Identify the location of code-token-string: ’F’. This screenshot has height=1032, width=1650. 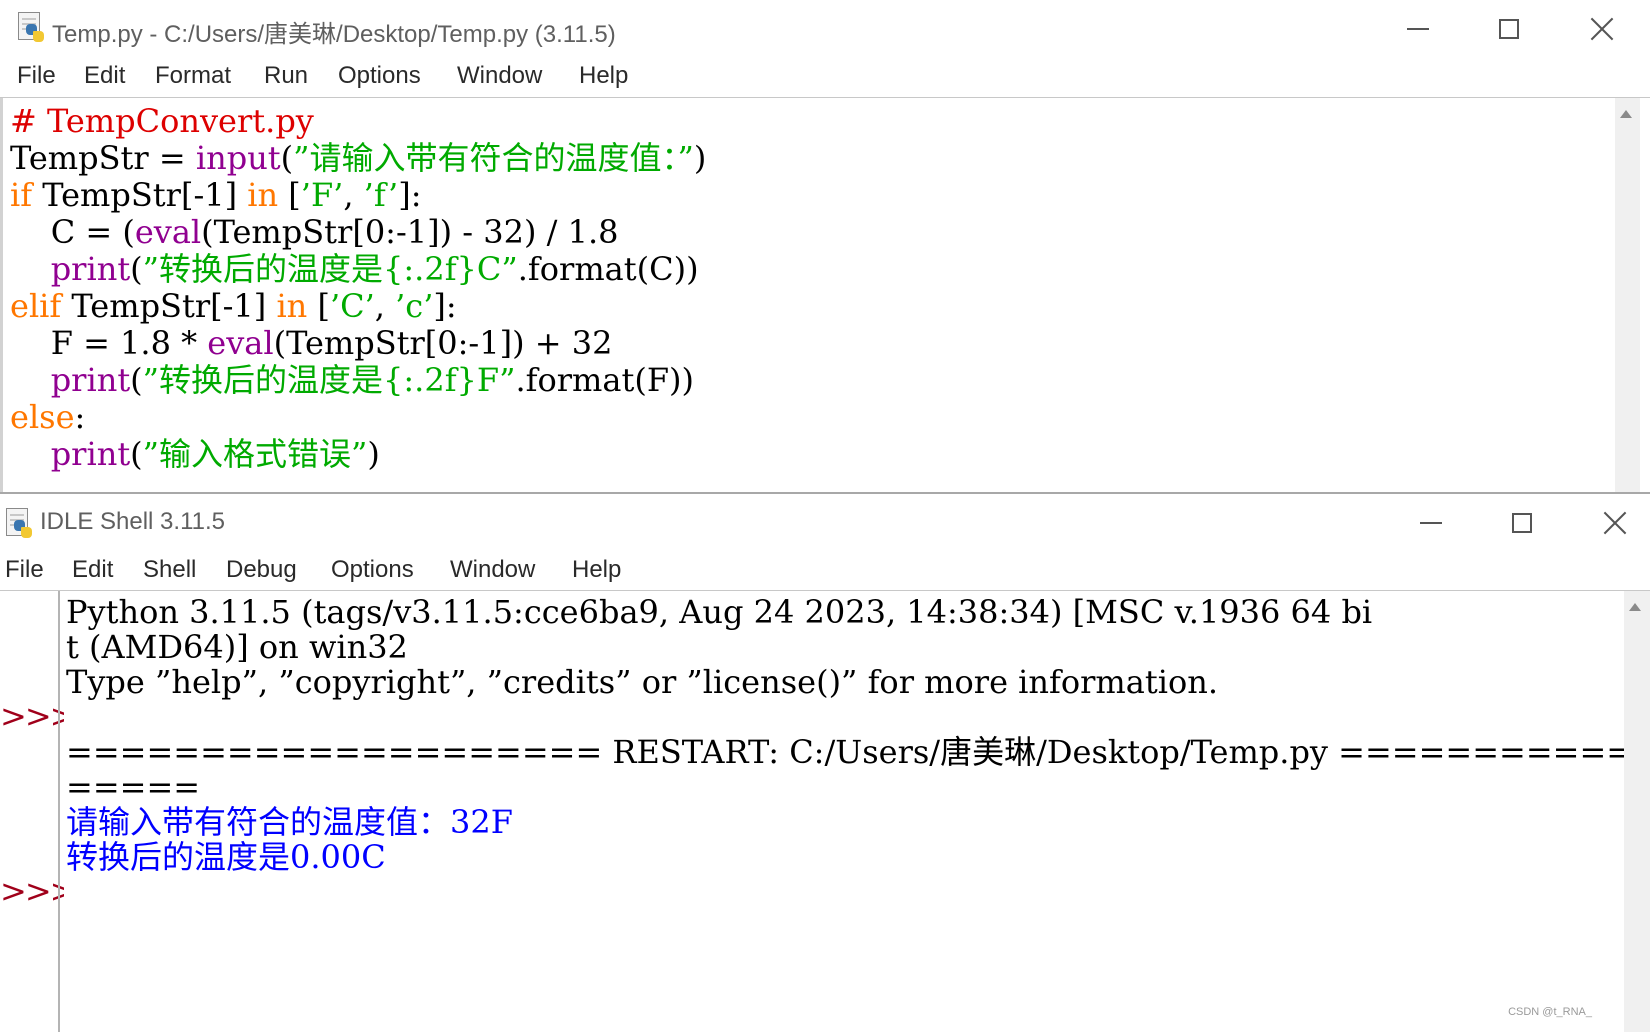
(322, 195).